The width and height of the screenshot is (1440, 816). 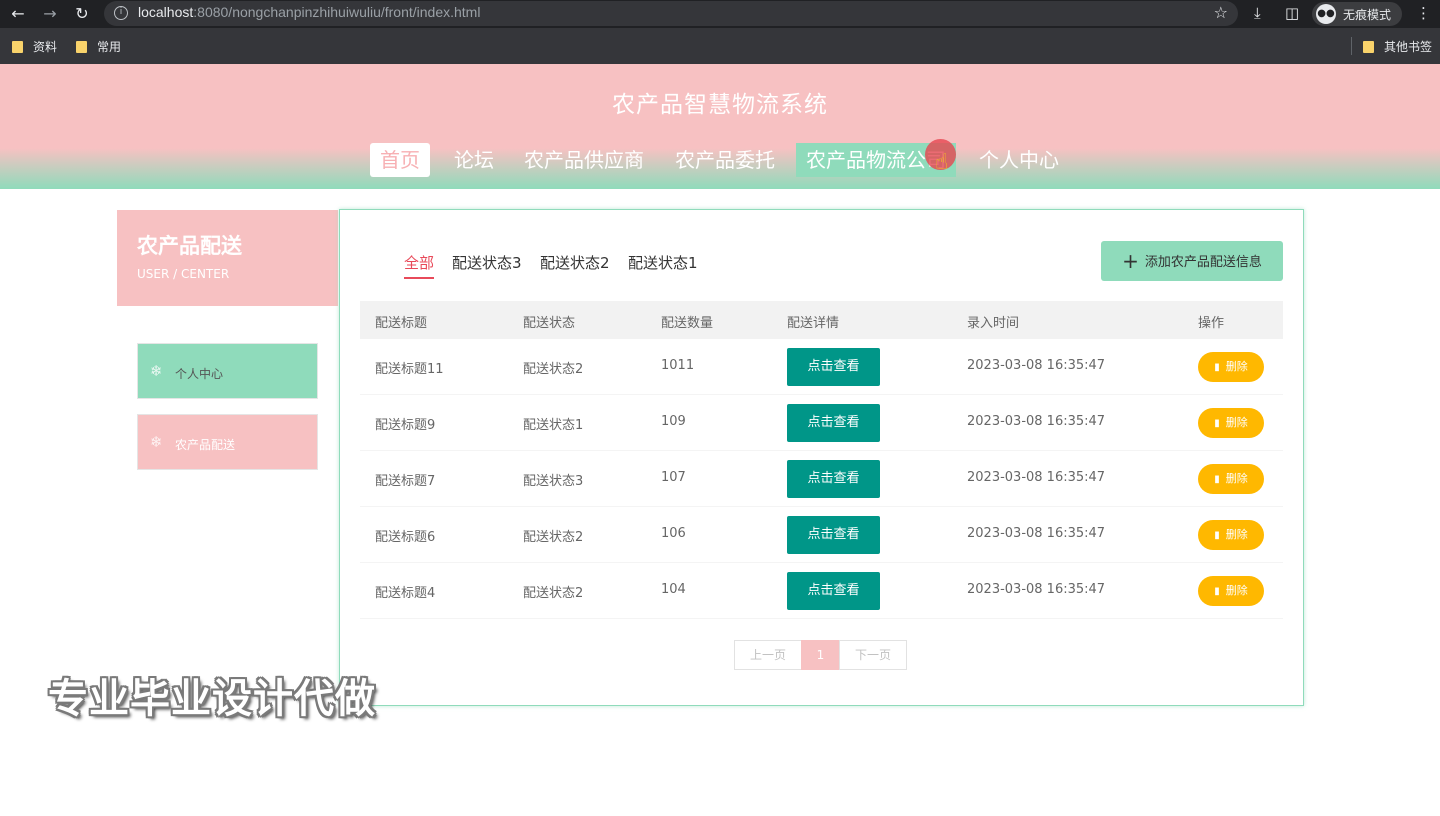 What do you see at coordinates (1351, 46) in the screenshot?
I see `bookmark-separator` at bounding box center [1351, 46].